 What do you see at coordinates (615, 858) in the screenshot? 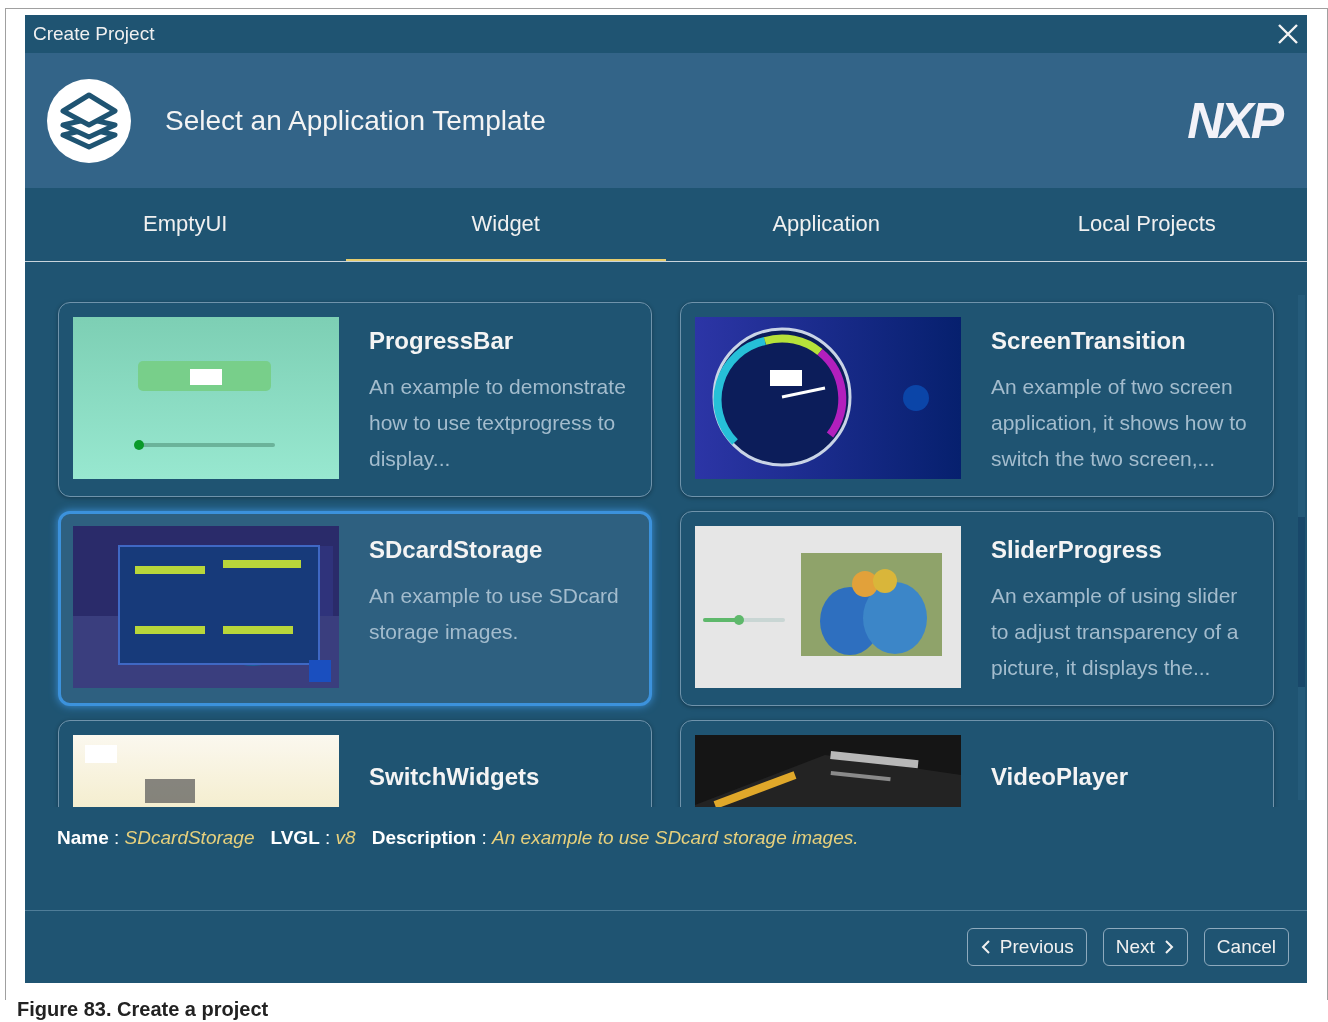
I see `info-field: Description : An example to use SDcard storage images.` at bounding box center [615, 858].